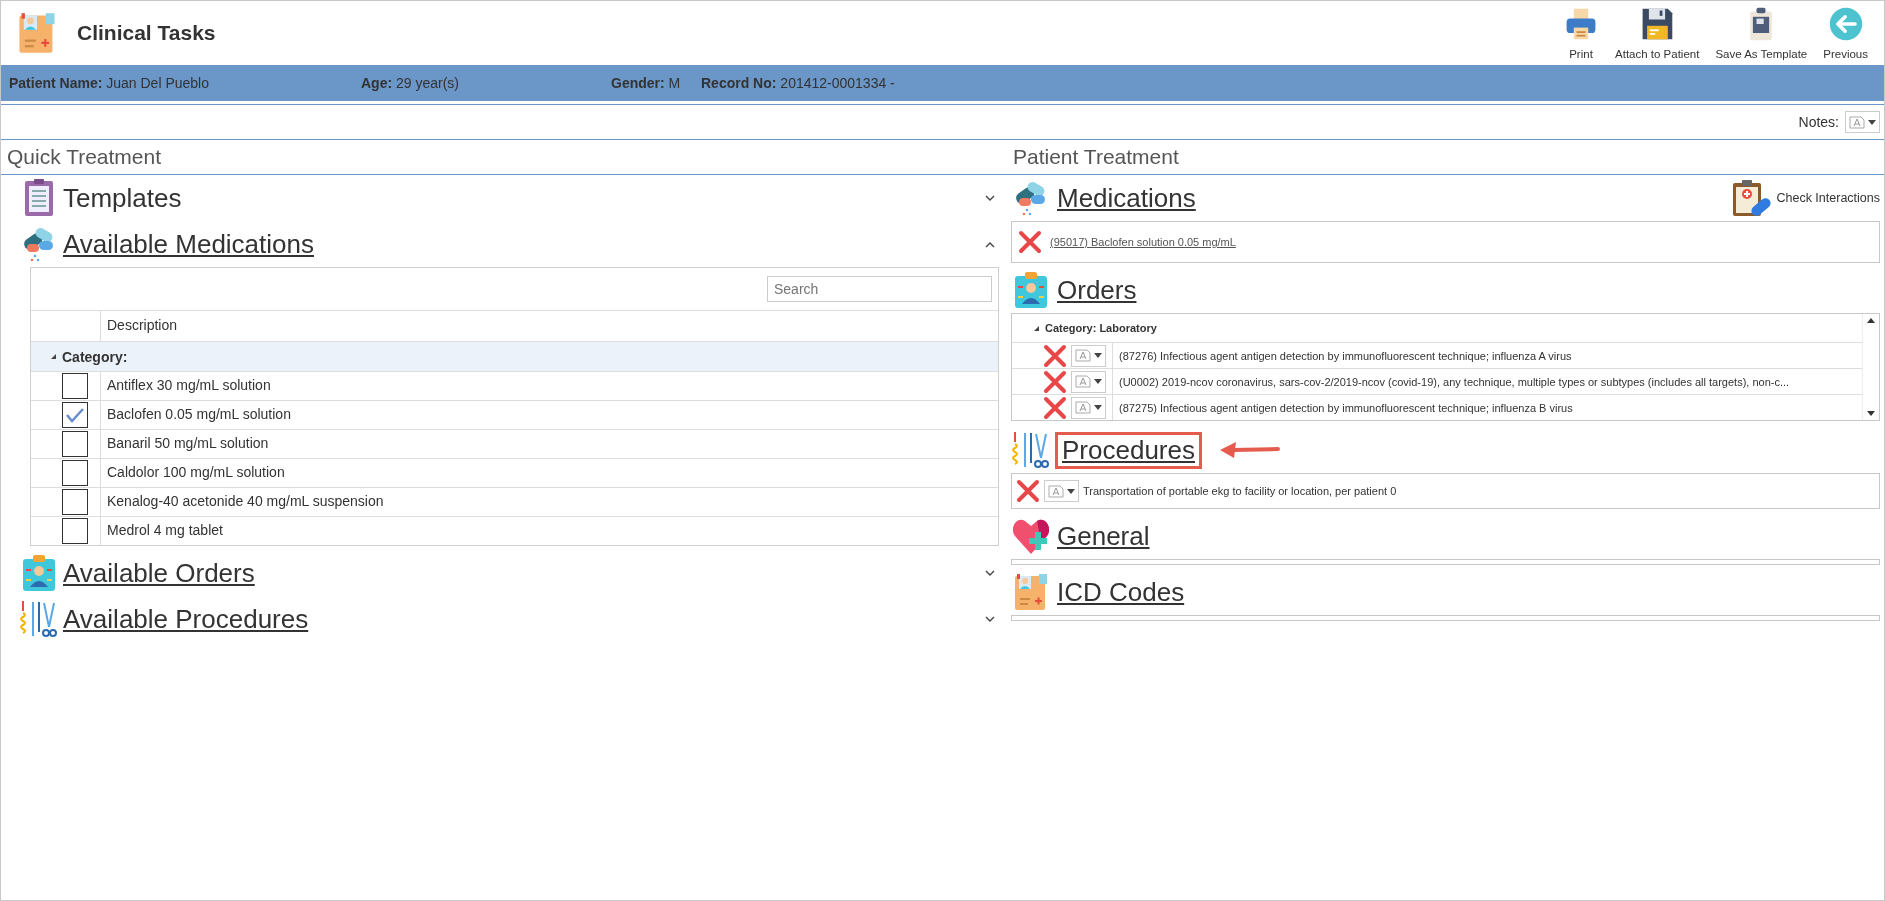 This screenshot has width=1885, height=901. I want to click on chevron-up-icon, so click(990, 244).